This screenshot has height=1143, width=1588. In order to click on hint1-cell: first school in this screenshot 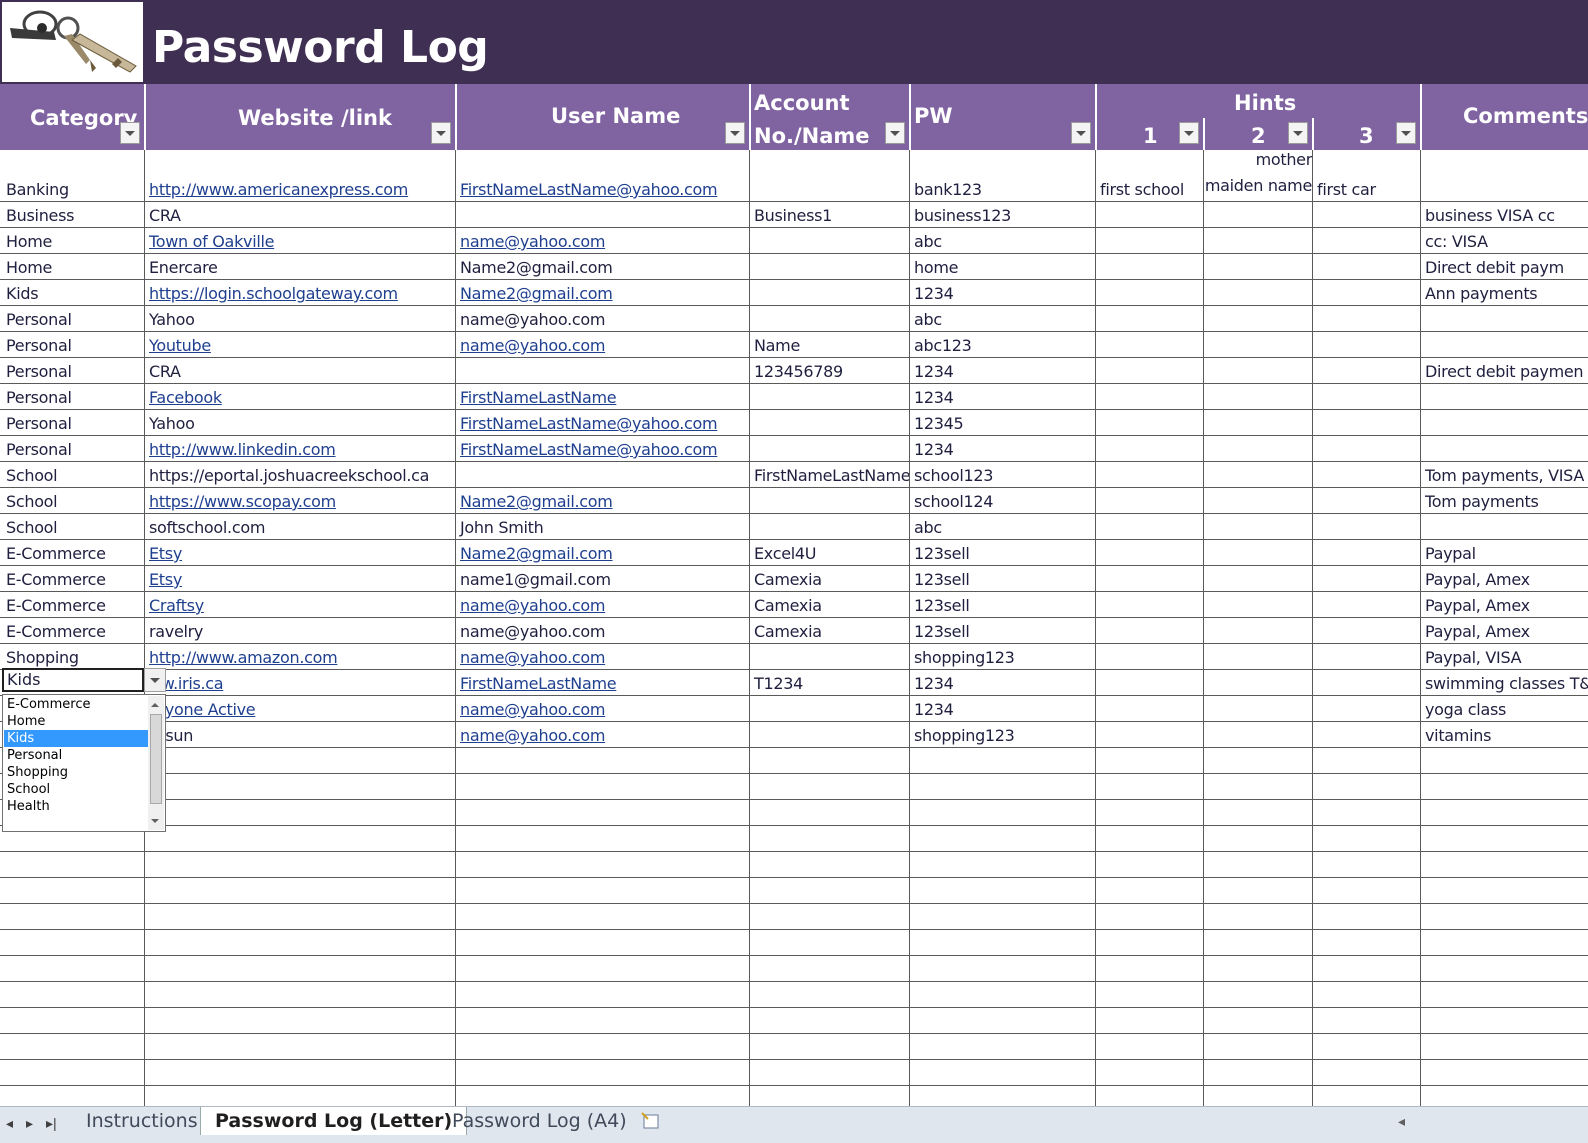, I will do `click(1149, 175)`.